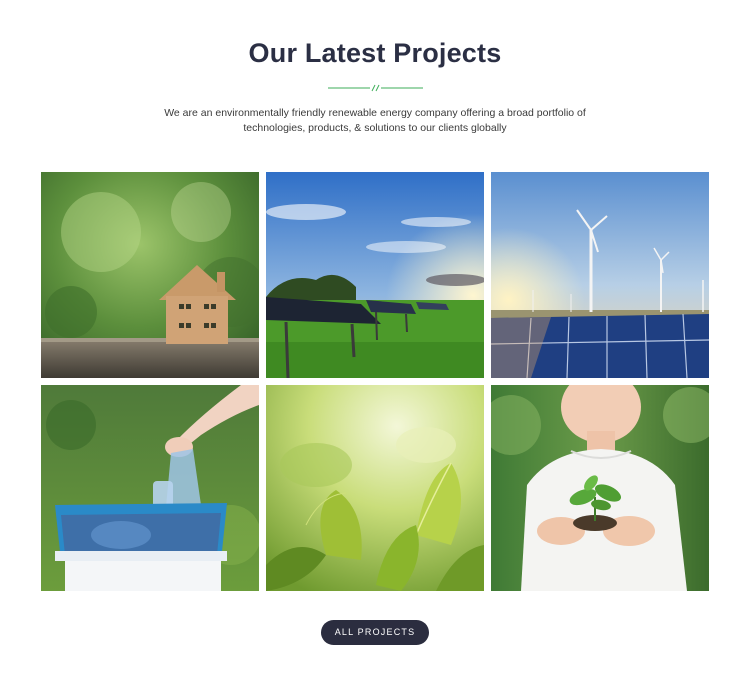  I want to click on all-projects-button: ALL PROJECTS, so click(375, 632).